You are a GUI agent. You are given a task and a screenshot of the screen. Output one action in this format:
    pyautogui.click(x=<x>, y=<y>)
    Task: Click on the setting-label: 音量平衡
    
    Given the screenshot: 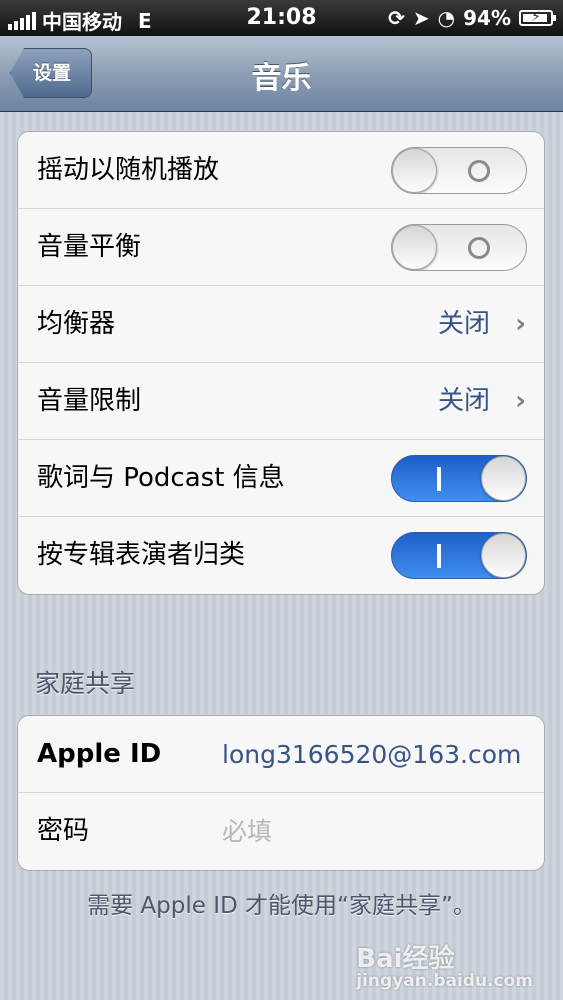 What is the action you would take?
    pyautogui.click(x=89, y=247)
    